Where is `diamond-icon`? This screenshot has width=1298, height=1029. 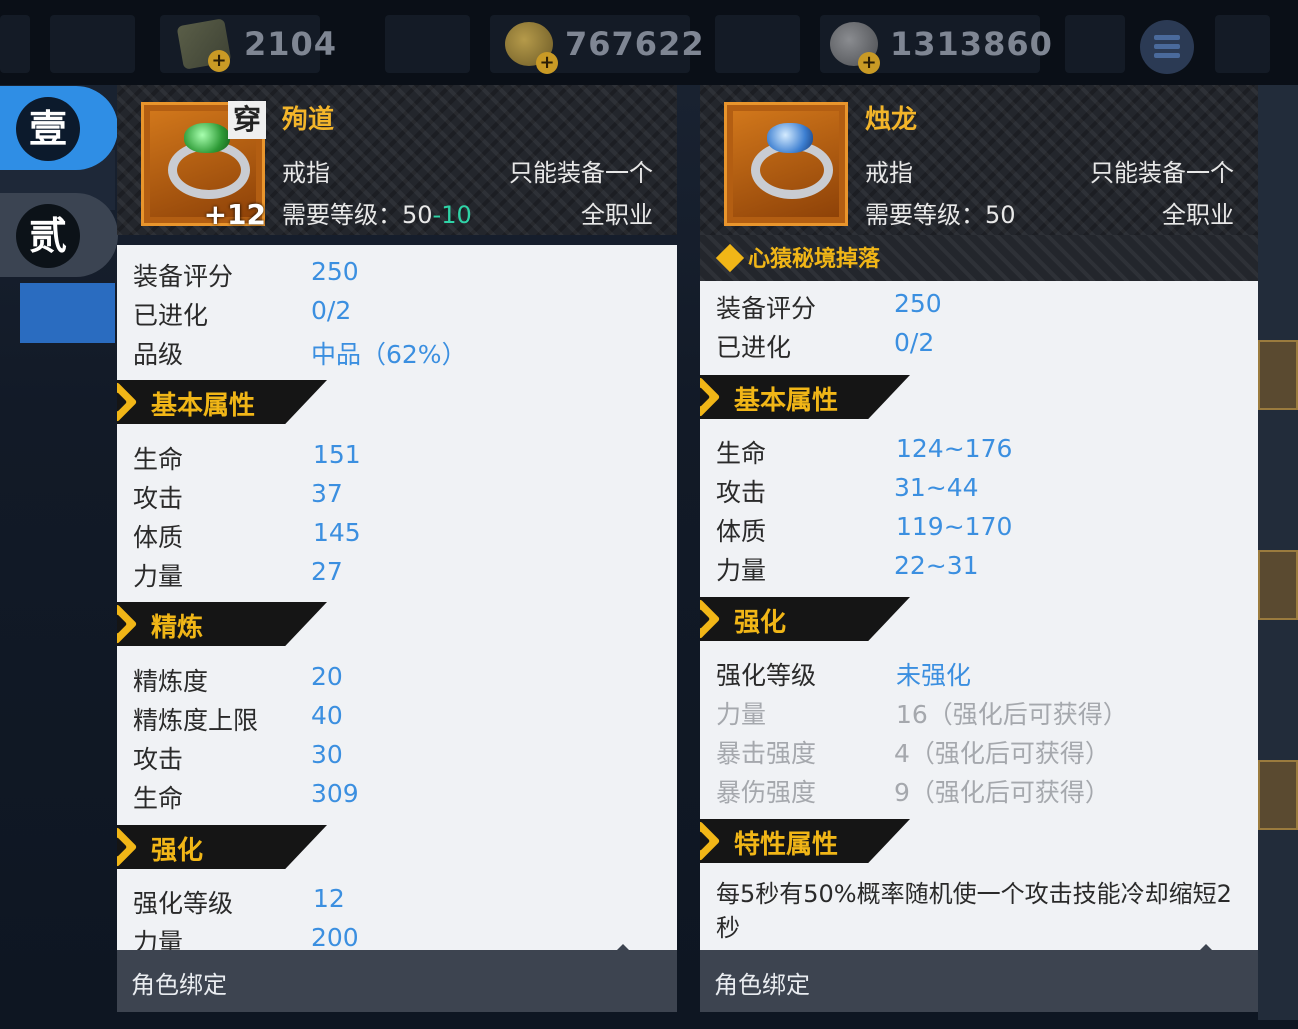
diamond-icon is located at coordinates (730, 258).